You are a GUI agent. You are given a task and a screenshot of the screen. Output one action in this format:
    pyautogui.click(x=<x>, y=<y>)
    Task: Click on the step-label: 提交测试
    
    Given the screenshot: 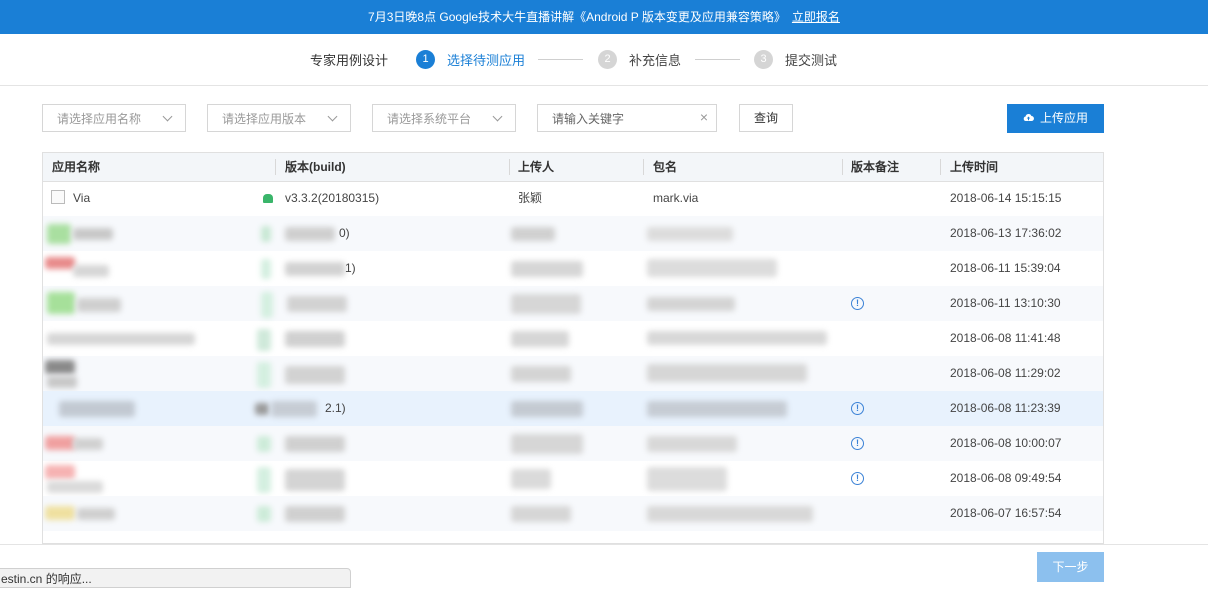 What is the action you would take?
    pyautogui.click(x=811, y=60)
    